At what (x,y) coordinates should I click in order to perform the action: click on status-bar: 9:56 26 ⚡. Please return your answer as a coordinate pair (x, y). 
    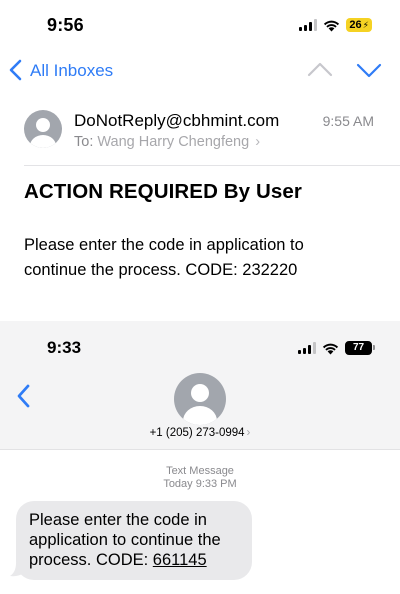
    Looking at the image, I should click on (200, 27).